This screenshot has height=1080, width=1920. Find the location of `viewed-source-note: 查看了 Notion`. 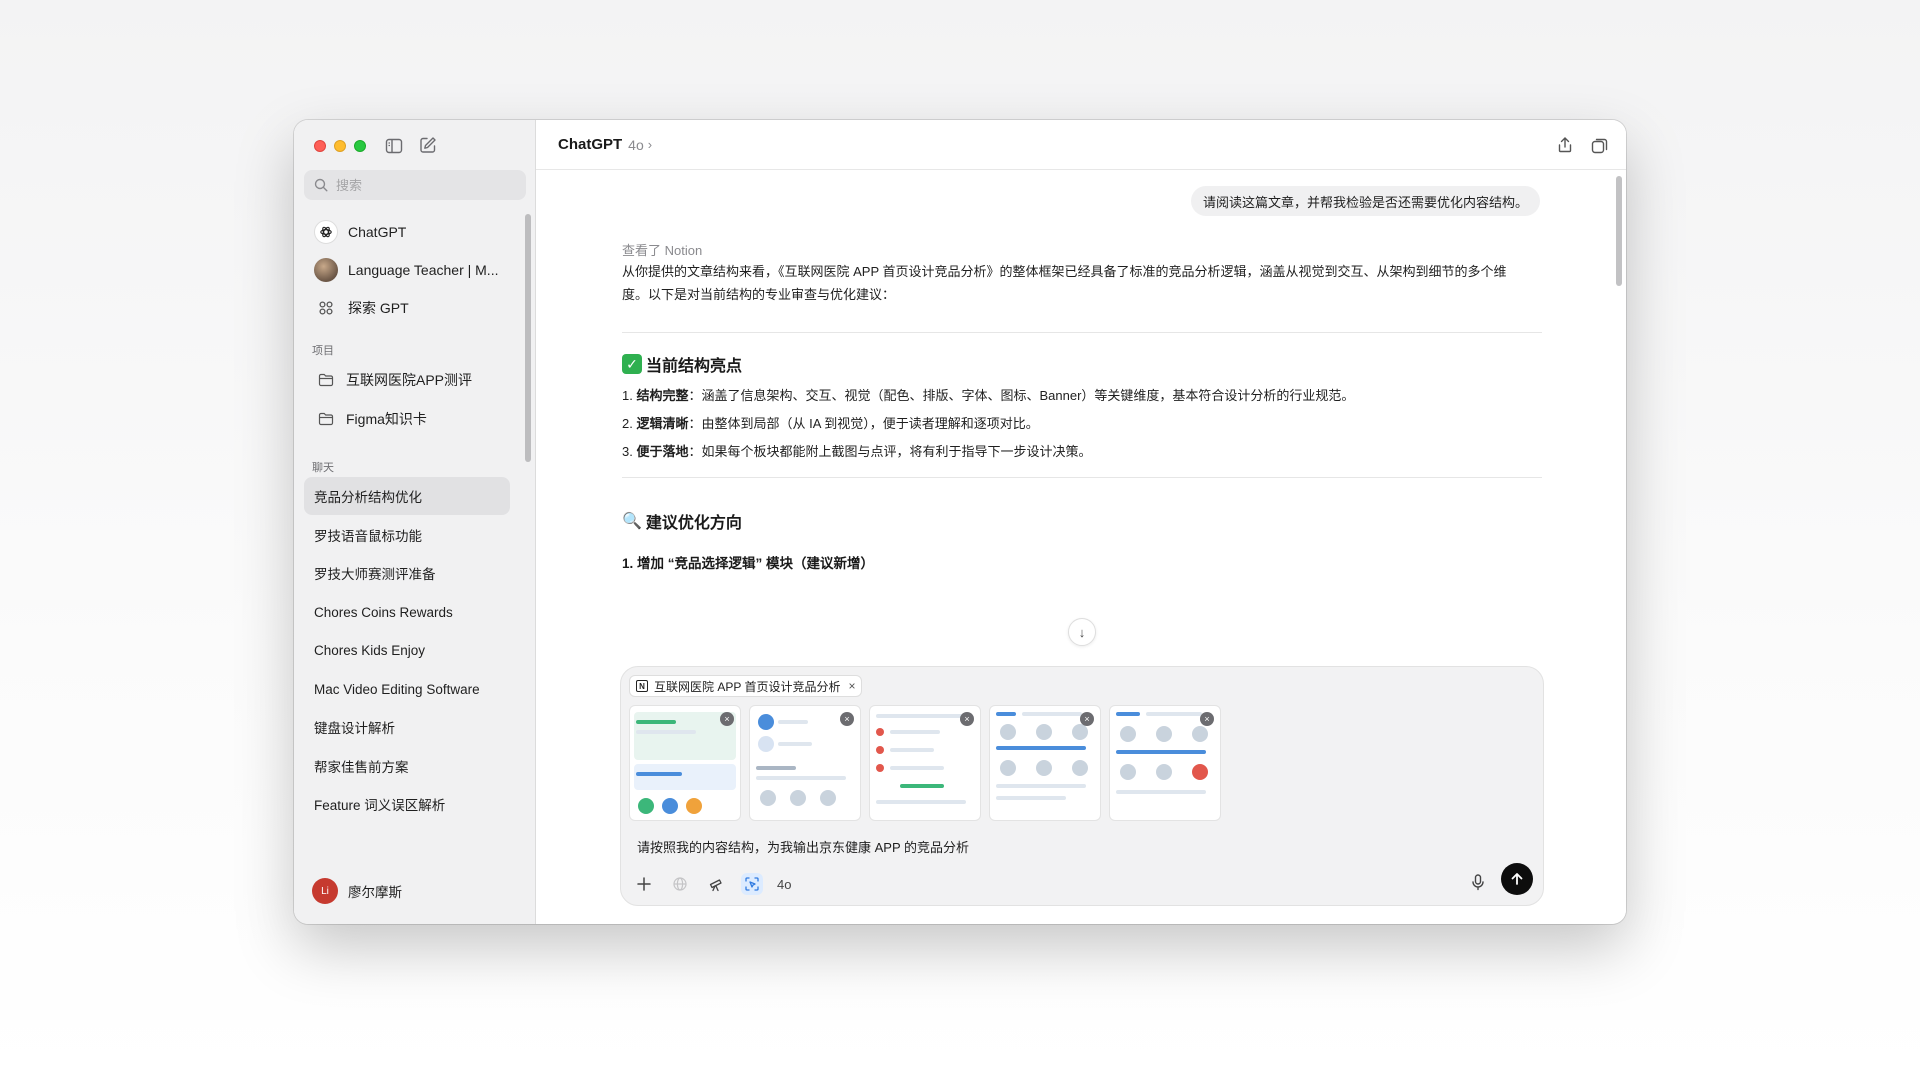

viewed-source-note: 查看了 Notion is located at coordinates (1082, 249).